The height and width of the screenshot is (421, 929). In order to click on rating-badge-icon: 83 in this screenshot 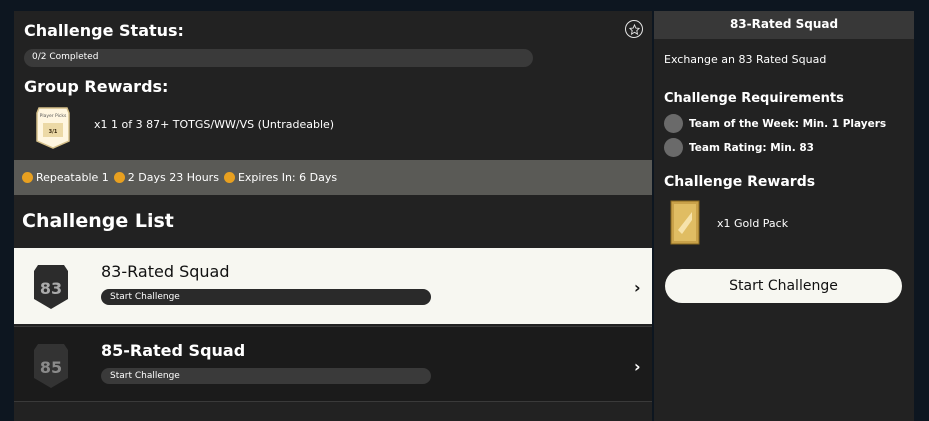, I will do `click(51, 287)`.